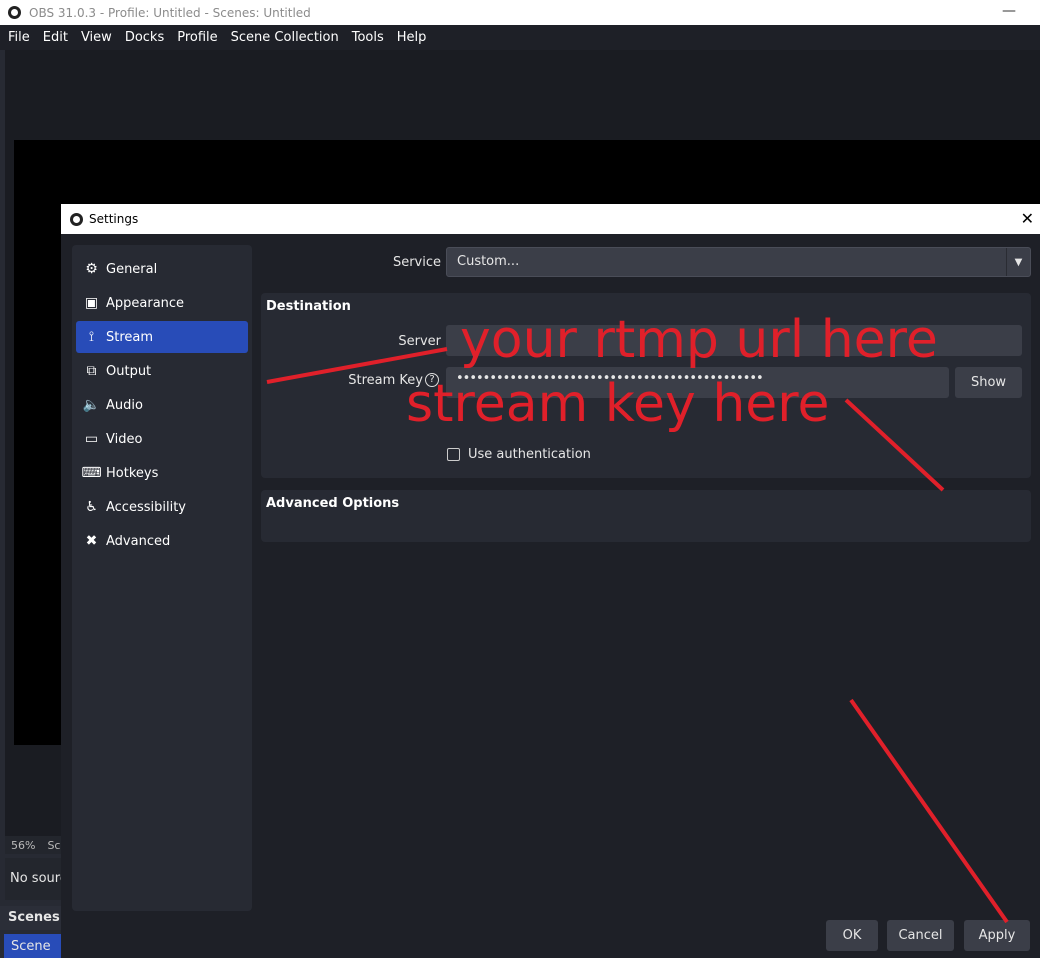 The image size is (1040, 958). I want to click on sidebar-item-appearance: ▣ Appearance, so click(162, 303).